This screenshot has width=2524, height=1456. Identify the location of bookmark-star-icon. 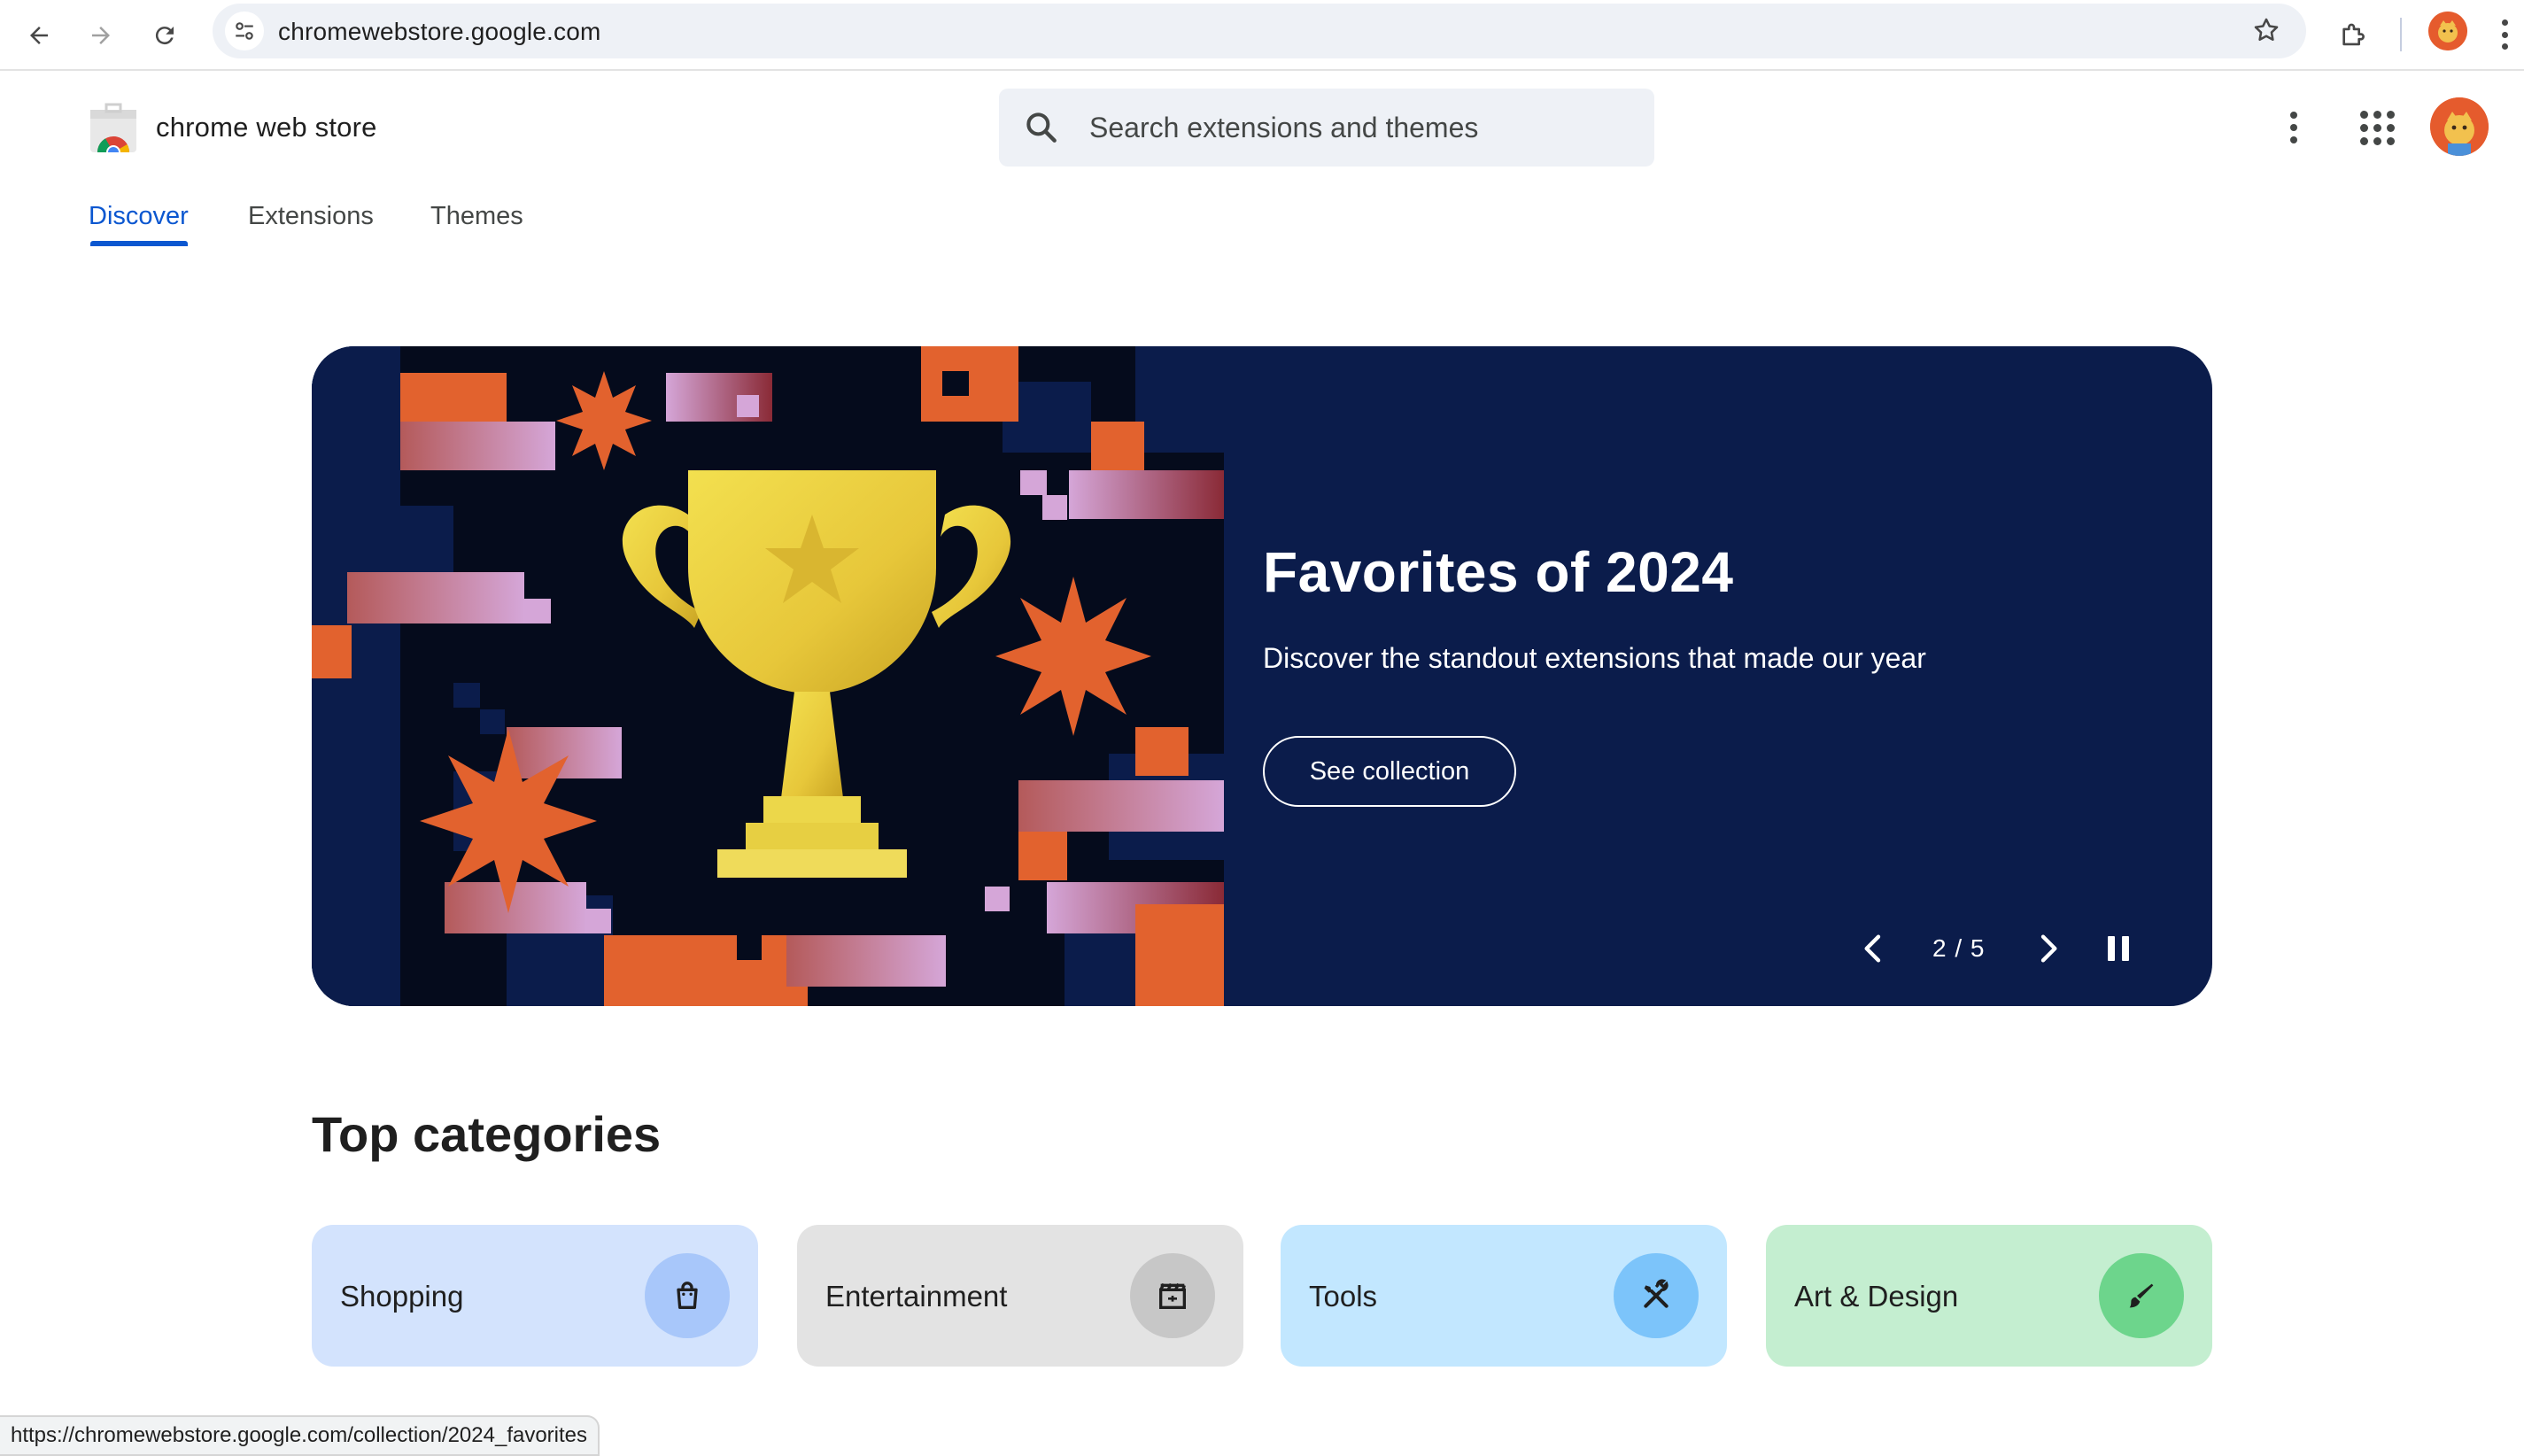
(2266, 32).